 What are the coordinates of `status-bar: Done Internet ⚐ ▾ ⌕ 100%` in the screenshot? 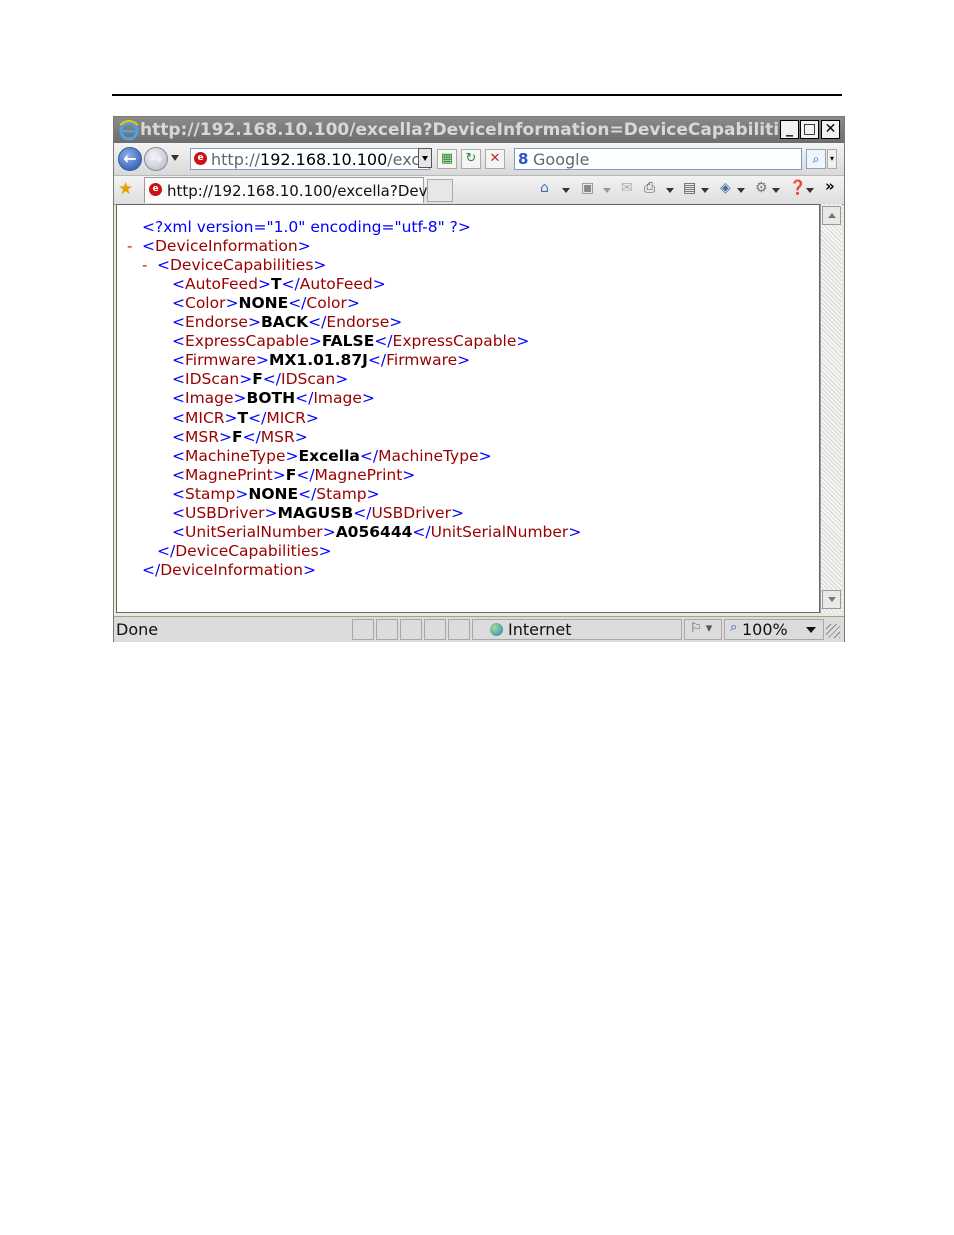 It's located at (479, 629).